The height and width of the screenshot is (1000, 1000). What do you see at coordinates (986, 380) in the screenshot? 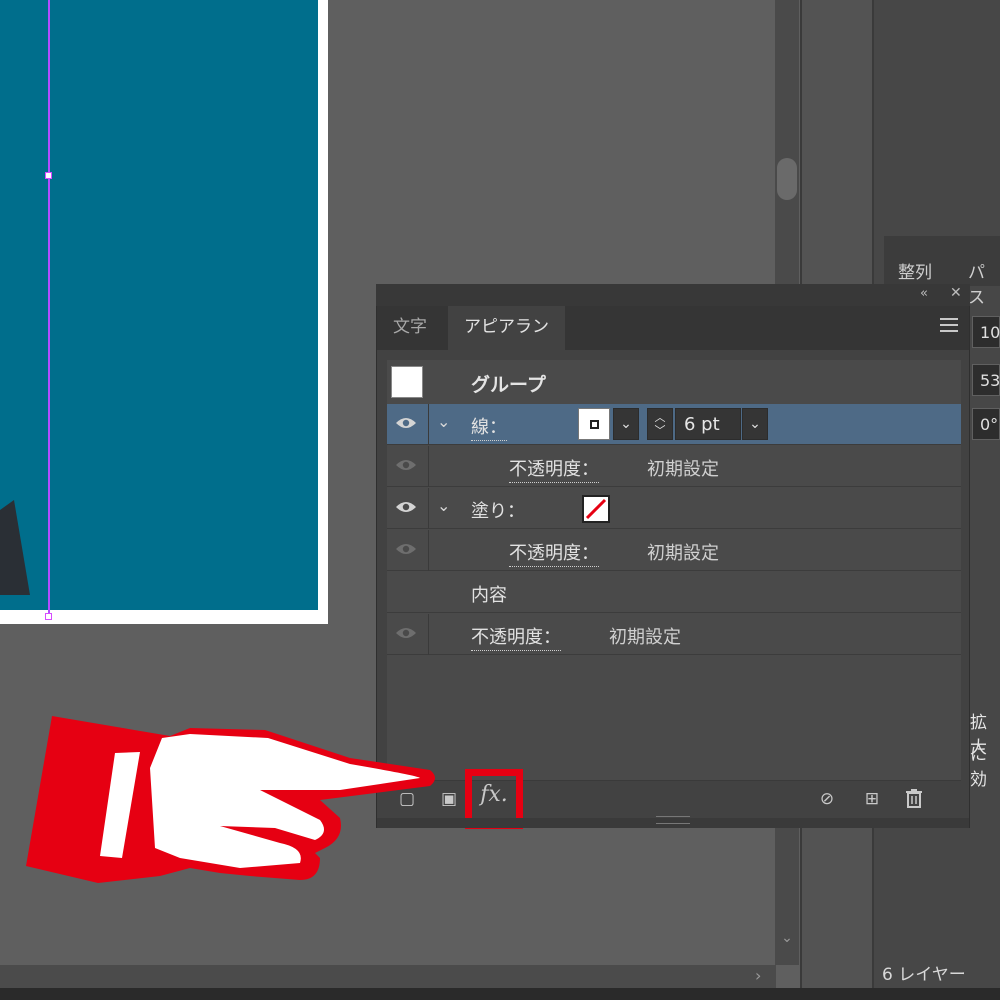
I see `transform-field: 53` at bounding box center [986, 380].